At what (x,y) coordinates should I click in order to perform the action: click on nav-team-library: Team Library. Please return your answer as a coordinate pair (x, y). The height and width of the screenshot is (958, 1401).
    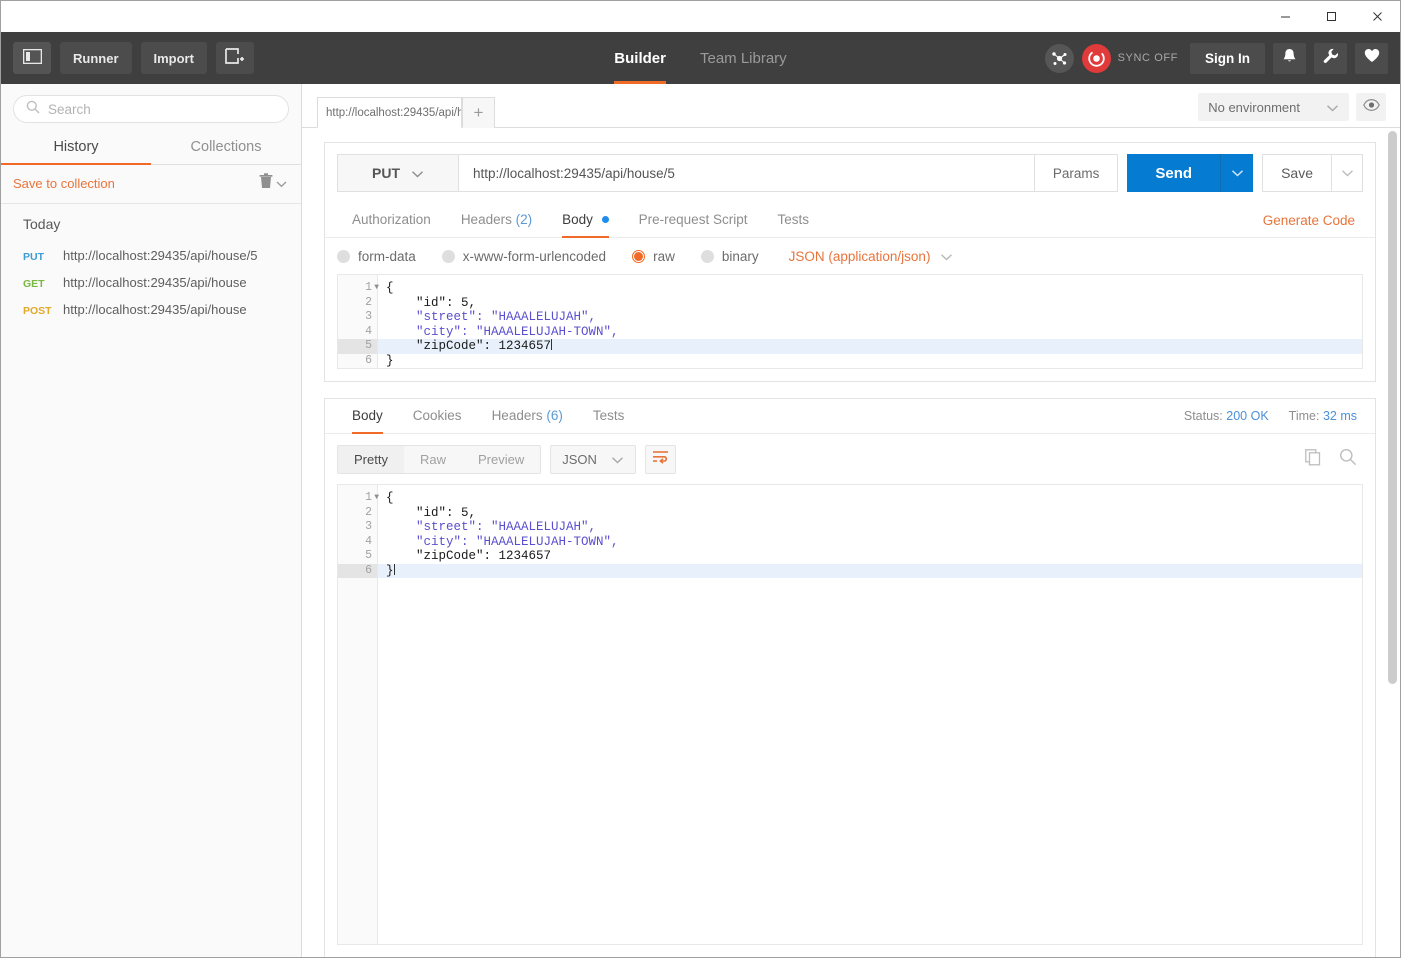
    Looking at the image, I should click on (743, 58).